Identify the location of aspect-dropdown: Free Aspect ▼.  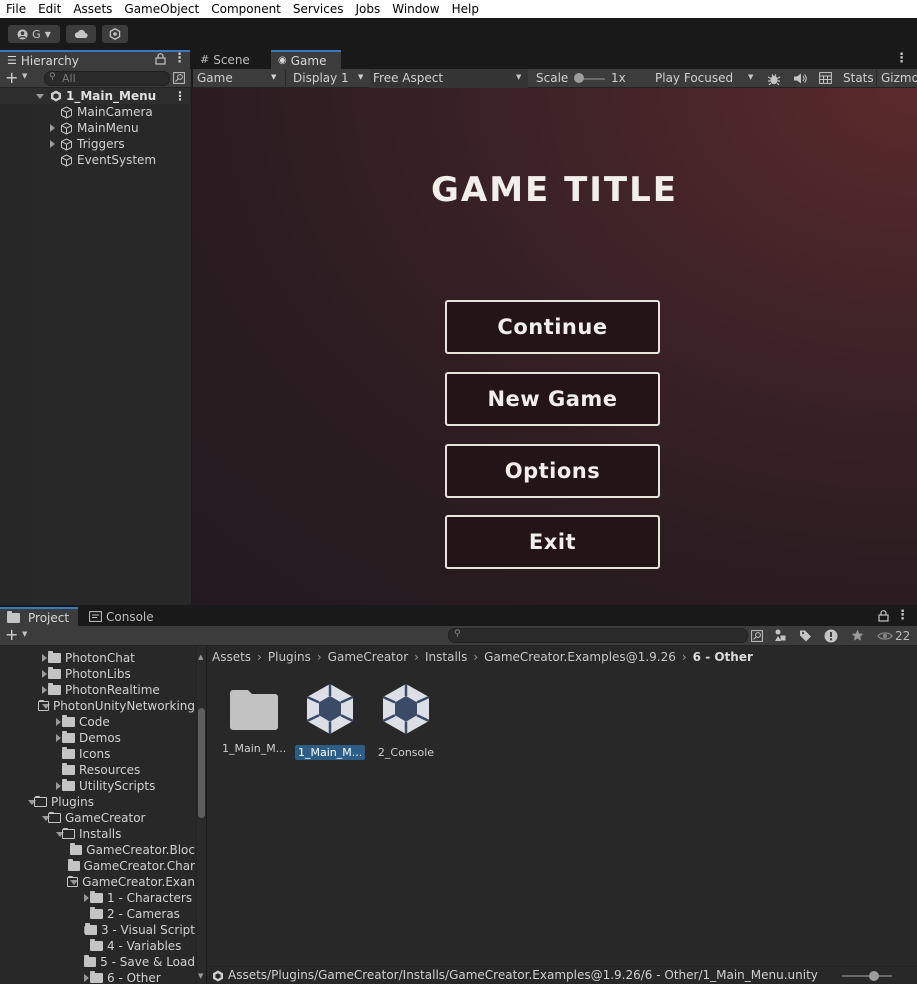
(449, 78).